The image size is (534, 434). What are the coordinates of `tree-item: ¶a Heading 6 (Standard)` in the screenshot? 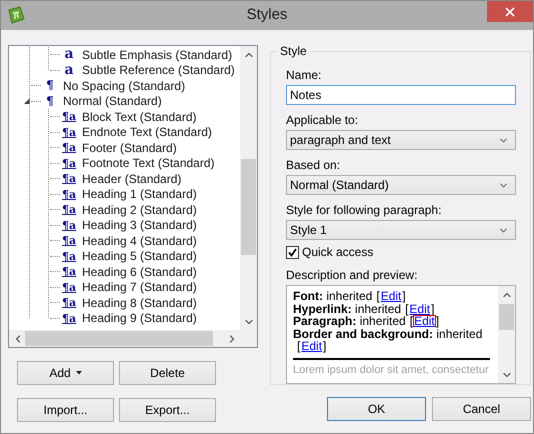 It's located at (141, 272).